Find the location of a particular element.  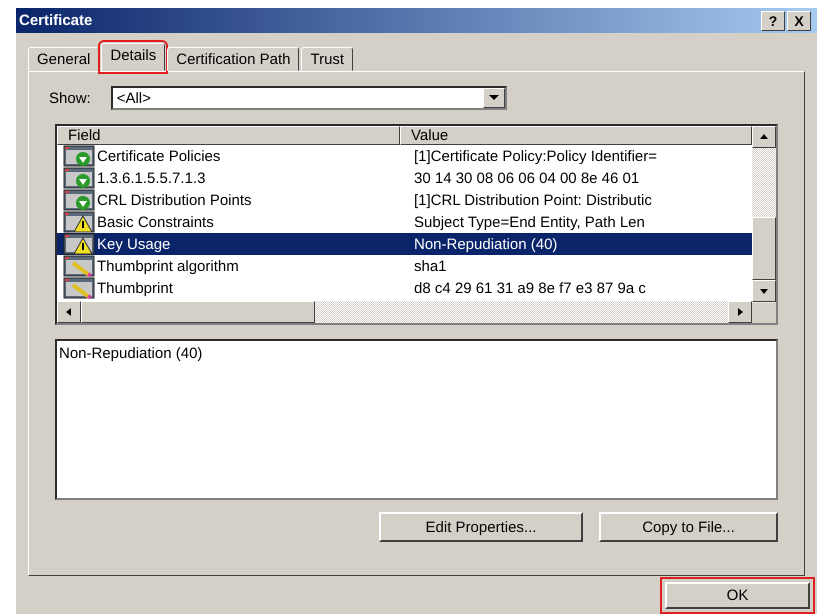

scrollbar-corner is located at coordinates (764, 312).